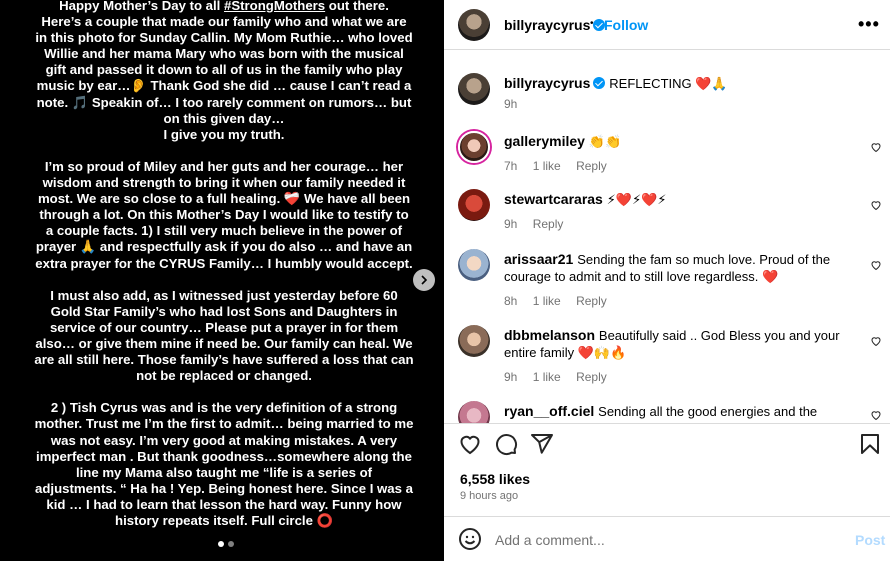  Describe the element at coordinates (549, 335) in the screenshot. I see `comment-username: dbbmelanson` at that location.